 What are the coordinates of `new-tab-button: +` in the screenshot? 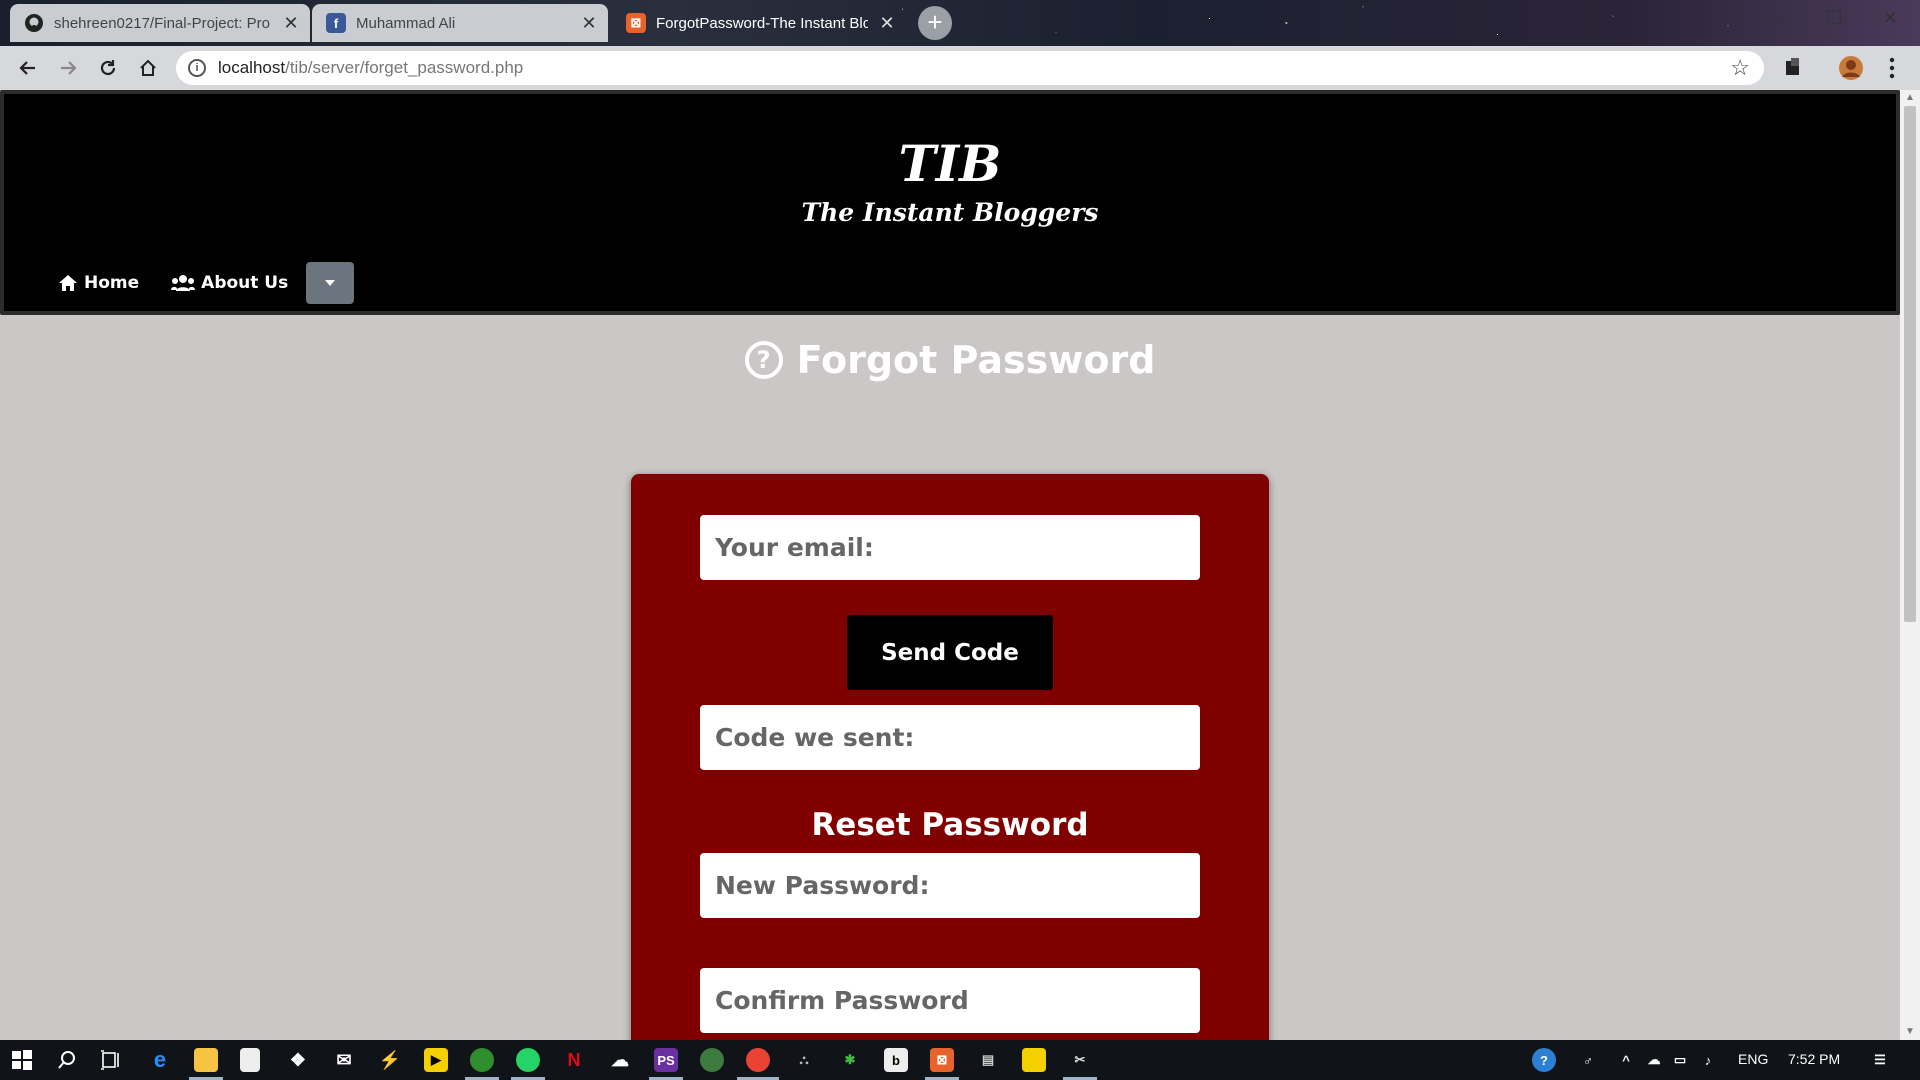 It's located at (935, 23).